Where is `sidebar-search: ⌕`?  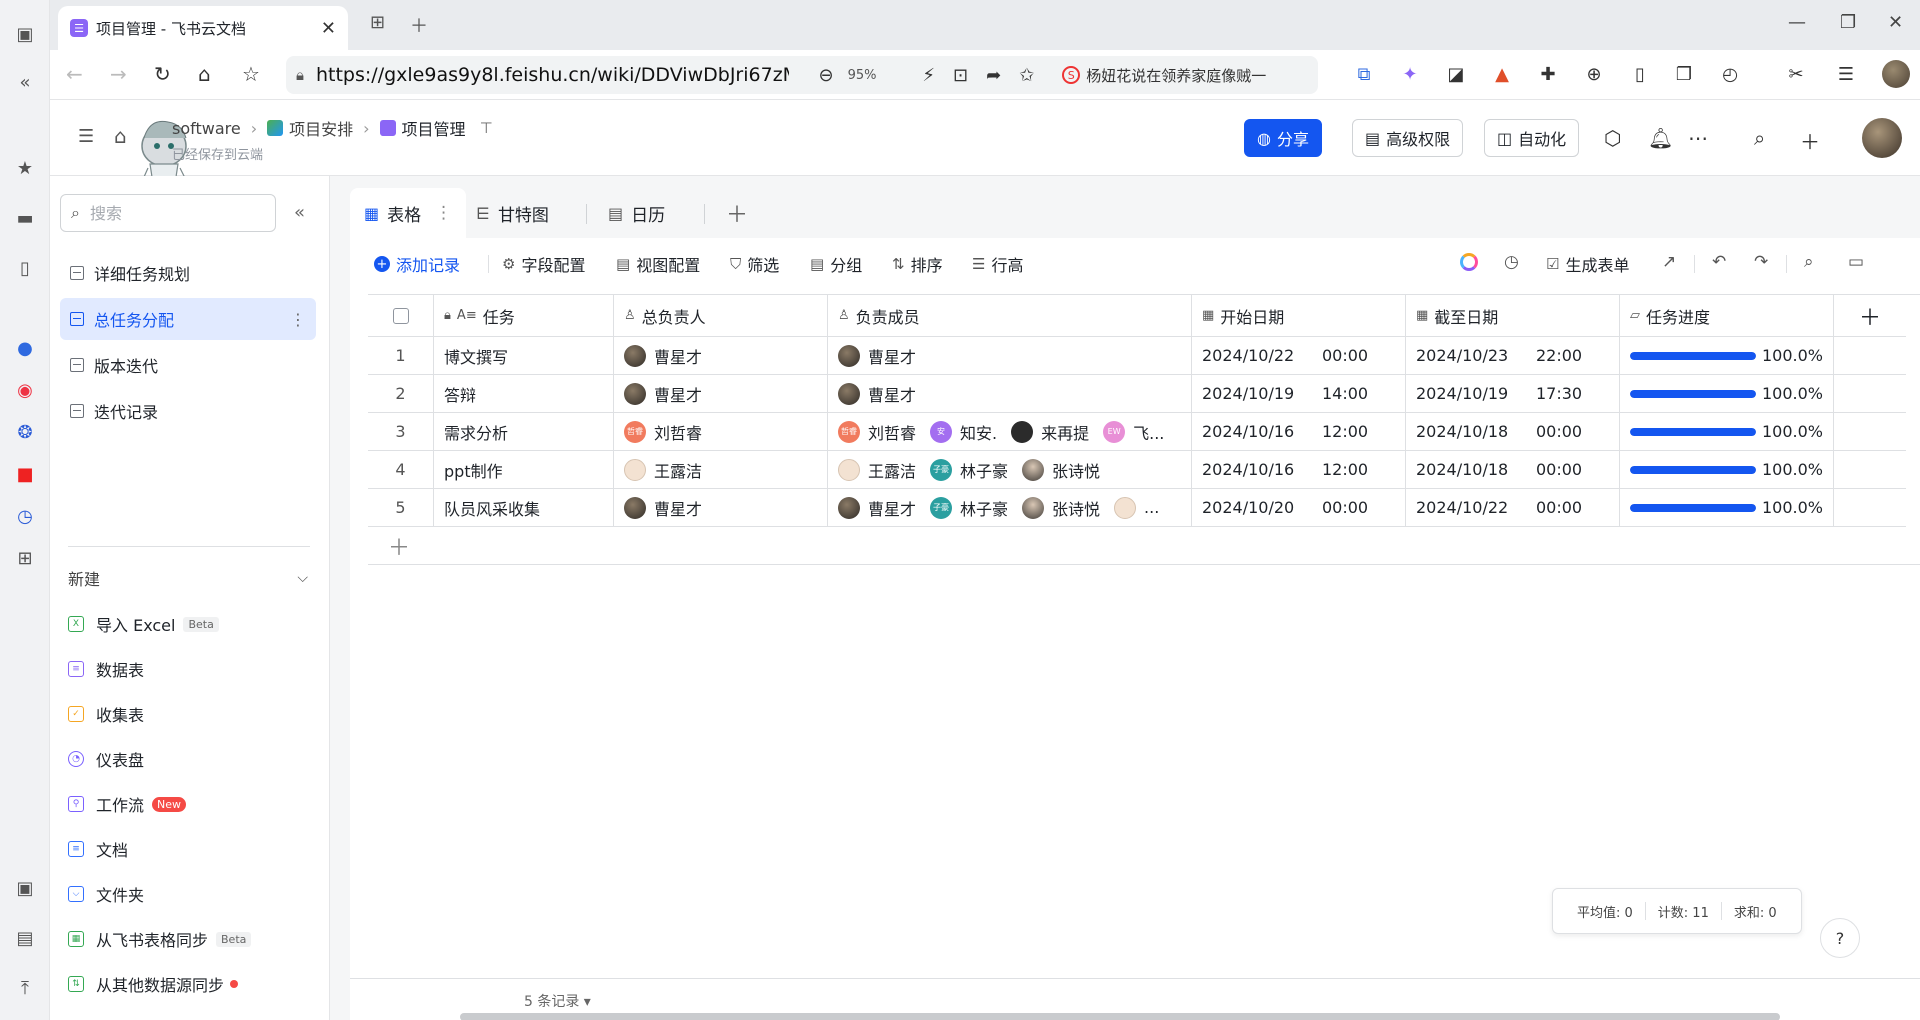 sidebar-search: ⌕ is located at coordinates (168, 213).